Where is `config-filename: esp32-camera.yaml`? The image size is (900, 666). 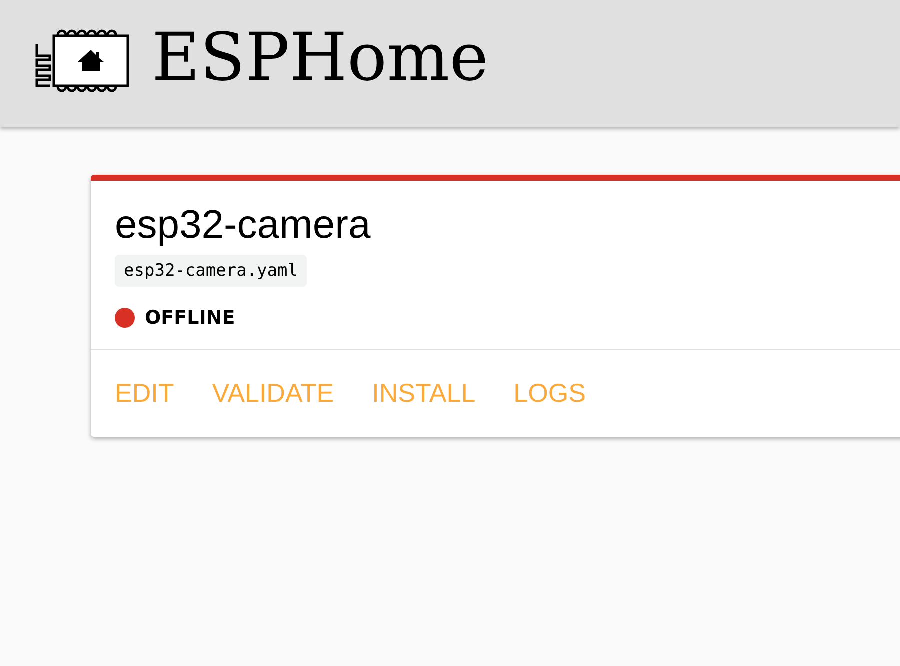 config-filename: esp32-camera.yaml is located at coordinates (211, 271).